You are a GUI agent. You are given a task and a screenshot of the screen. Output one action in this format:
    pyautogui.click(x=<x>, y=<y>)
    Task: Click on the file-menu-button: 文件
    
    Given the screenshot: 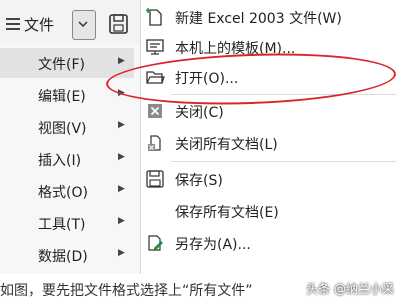 What is the action you would take?
    pyautogui.click(x=30, y=24)
    